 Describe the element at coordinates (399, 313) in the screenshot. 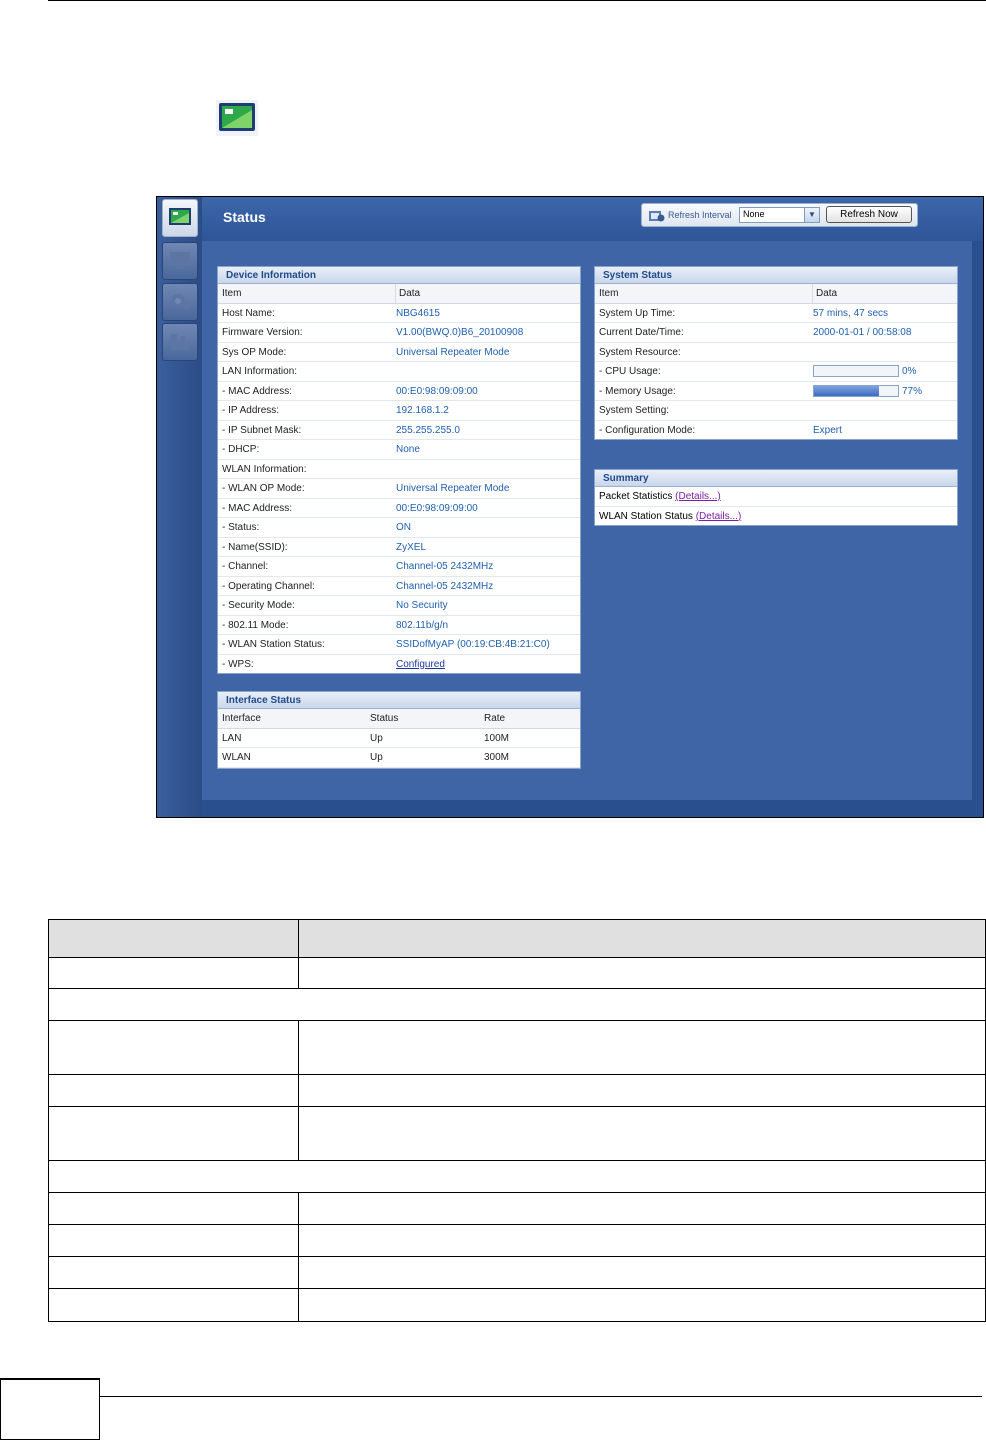

I see `table-row: Host Name: NBG4615` at that location.